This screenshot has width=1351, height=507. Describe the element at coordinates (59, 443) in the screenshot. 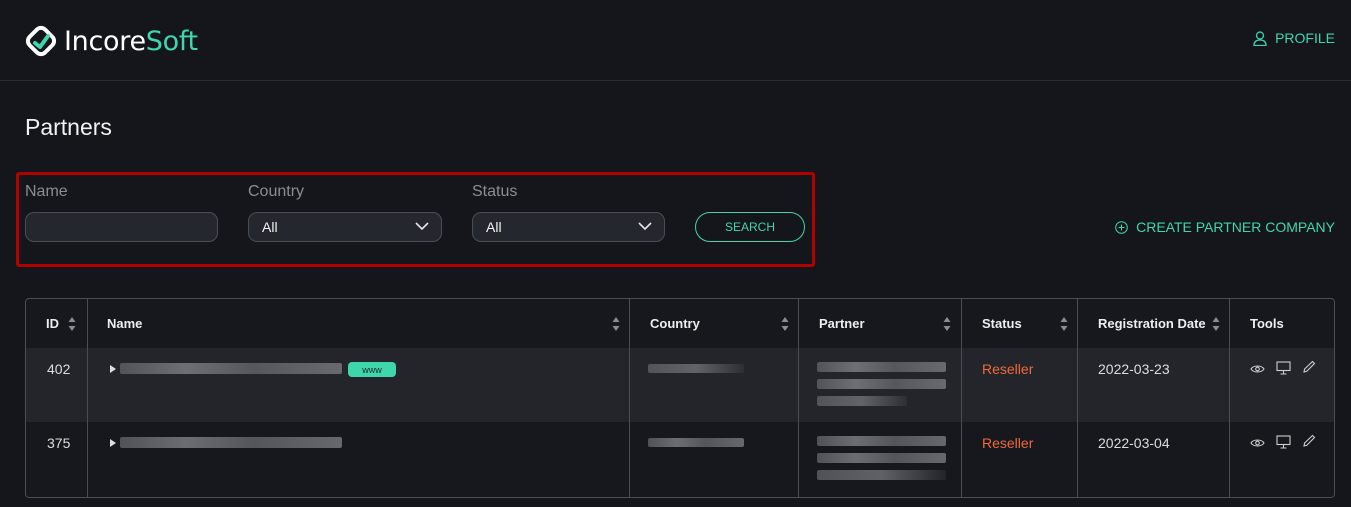

I see `row-id: 375` at that location.